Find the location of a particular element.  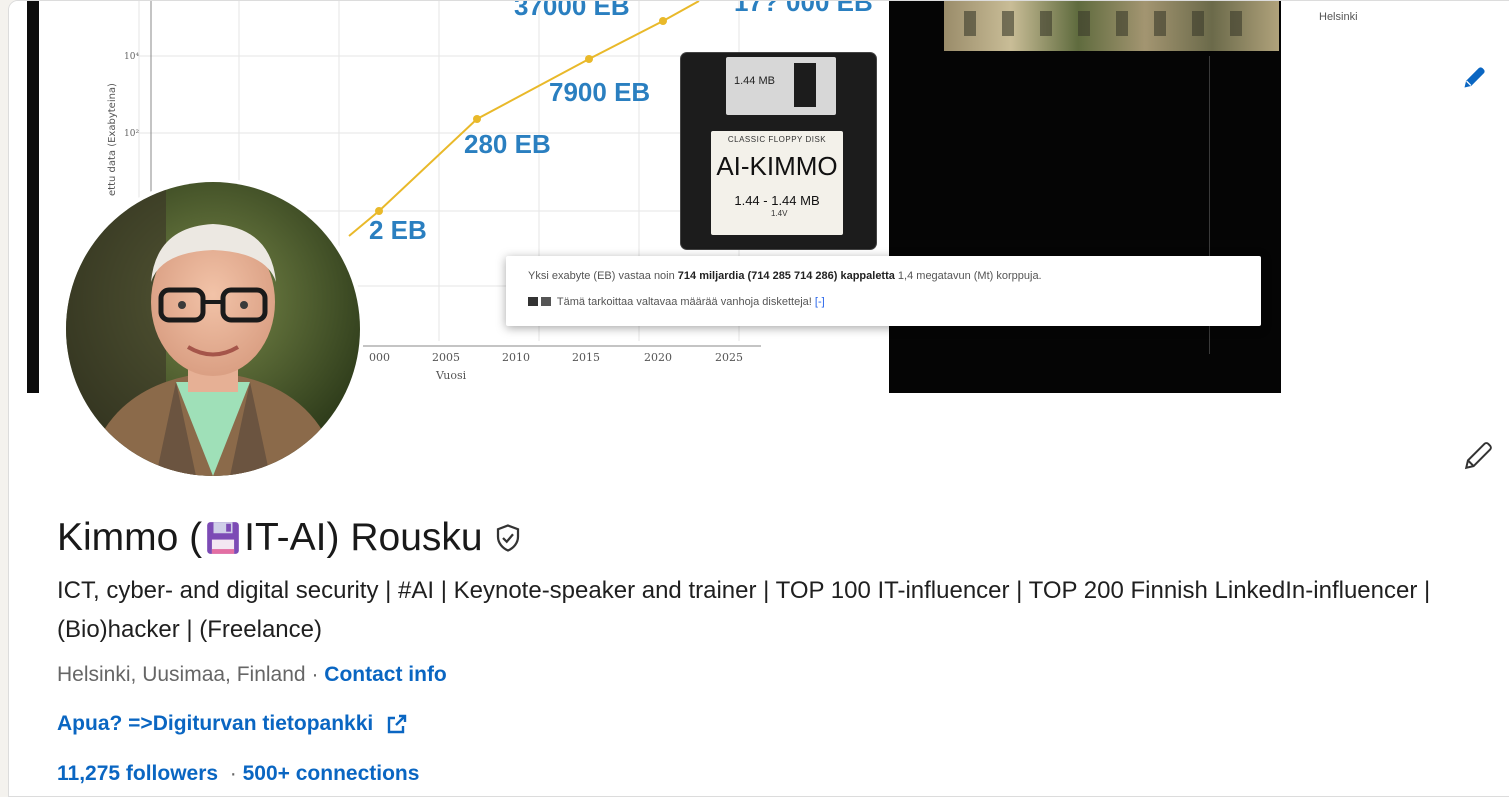

location-text: Helsinki, Uusimaa, Finland is located at coordinates (181, 674).